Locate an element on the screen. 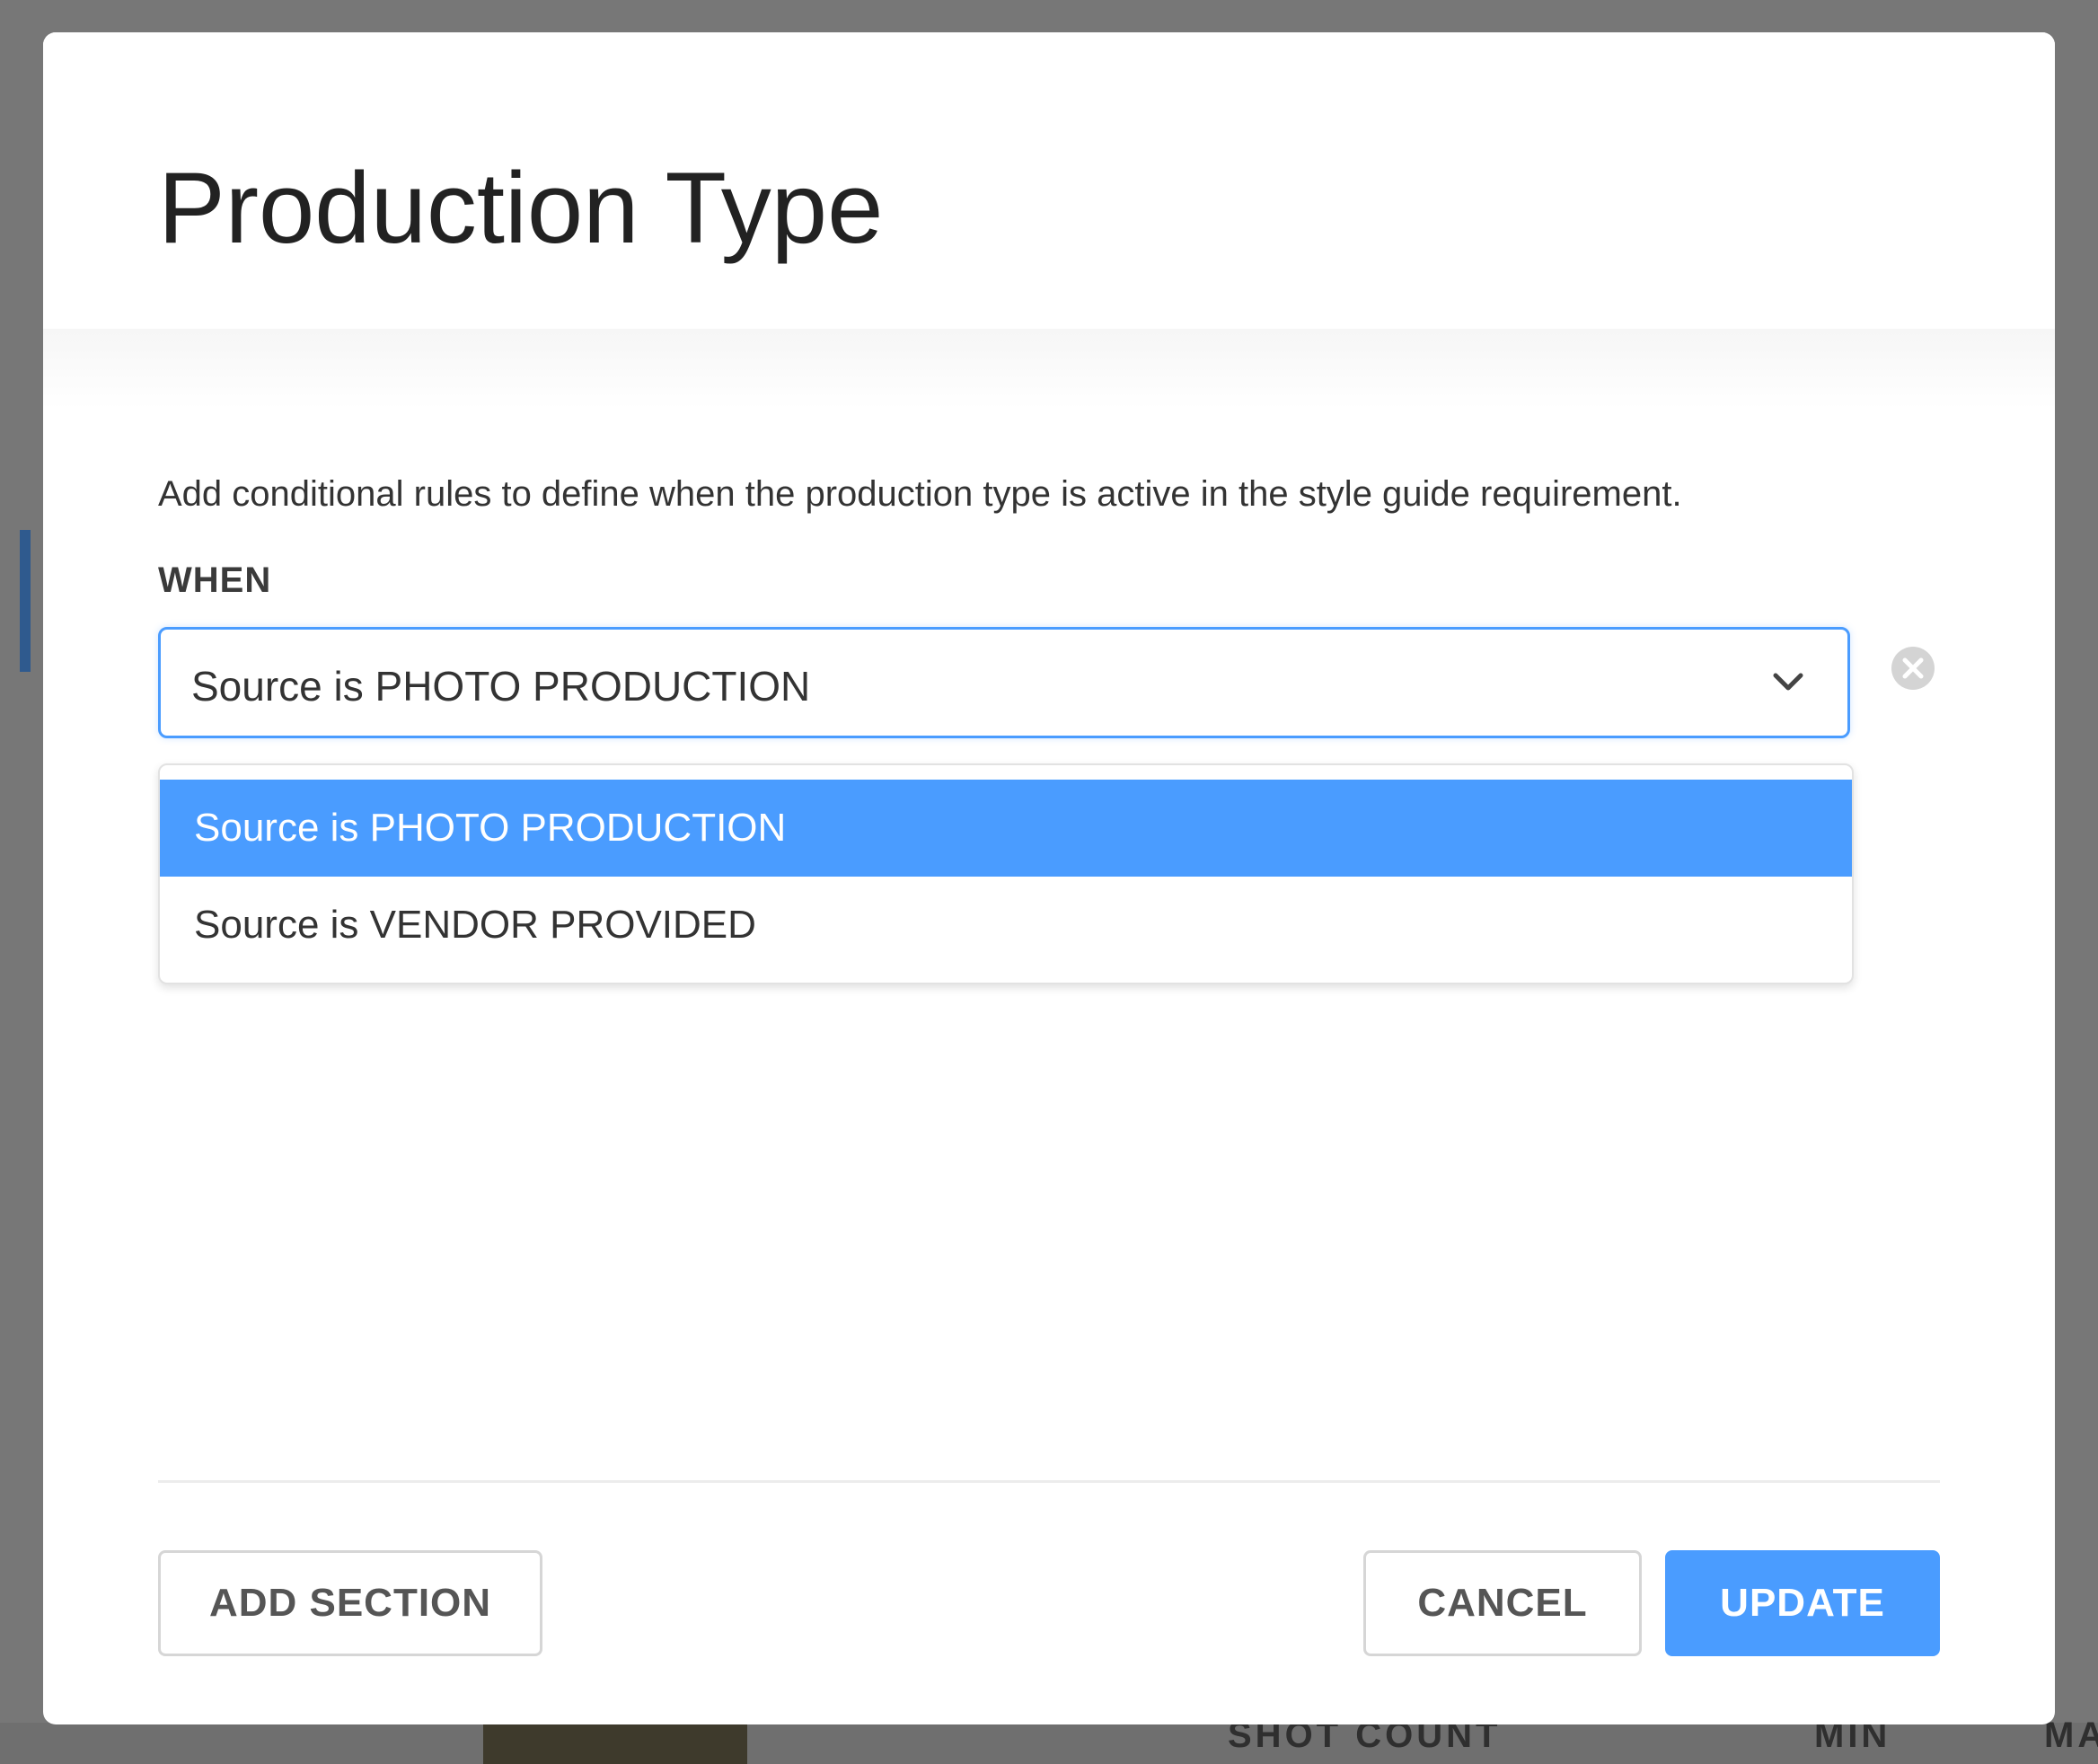 Image resolution: width=2098 pixels, height=1764 pixels. condition-select: Source is PHOTO PRODUCTION is located at coordinates (1004, 683).